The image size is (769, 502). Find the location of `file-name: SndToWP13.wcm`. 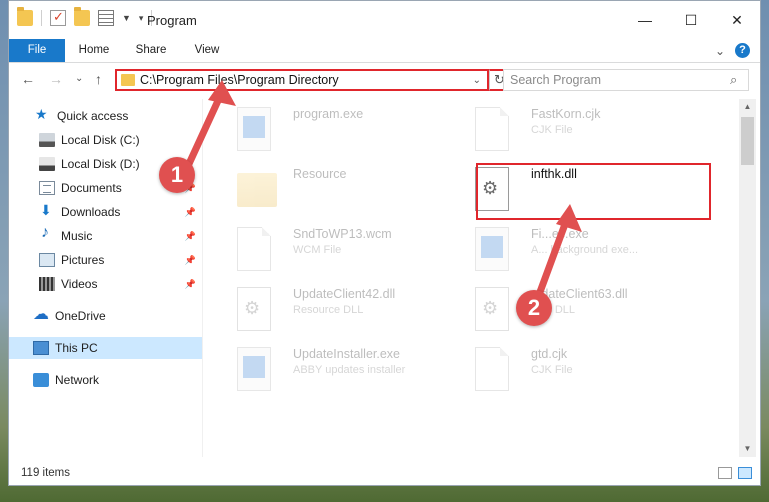

file-name: SndToWP13.wcm is located at coordinates (342, 234).